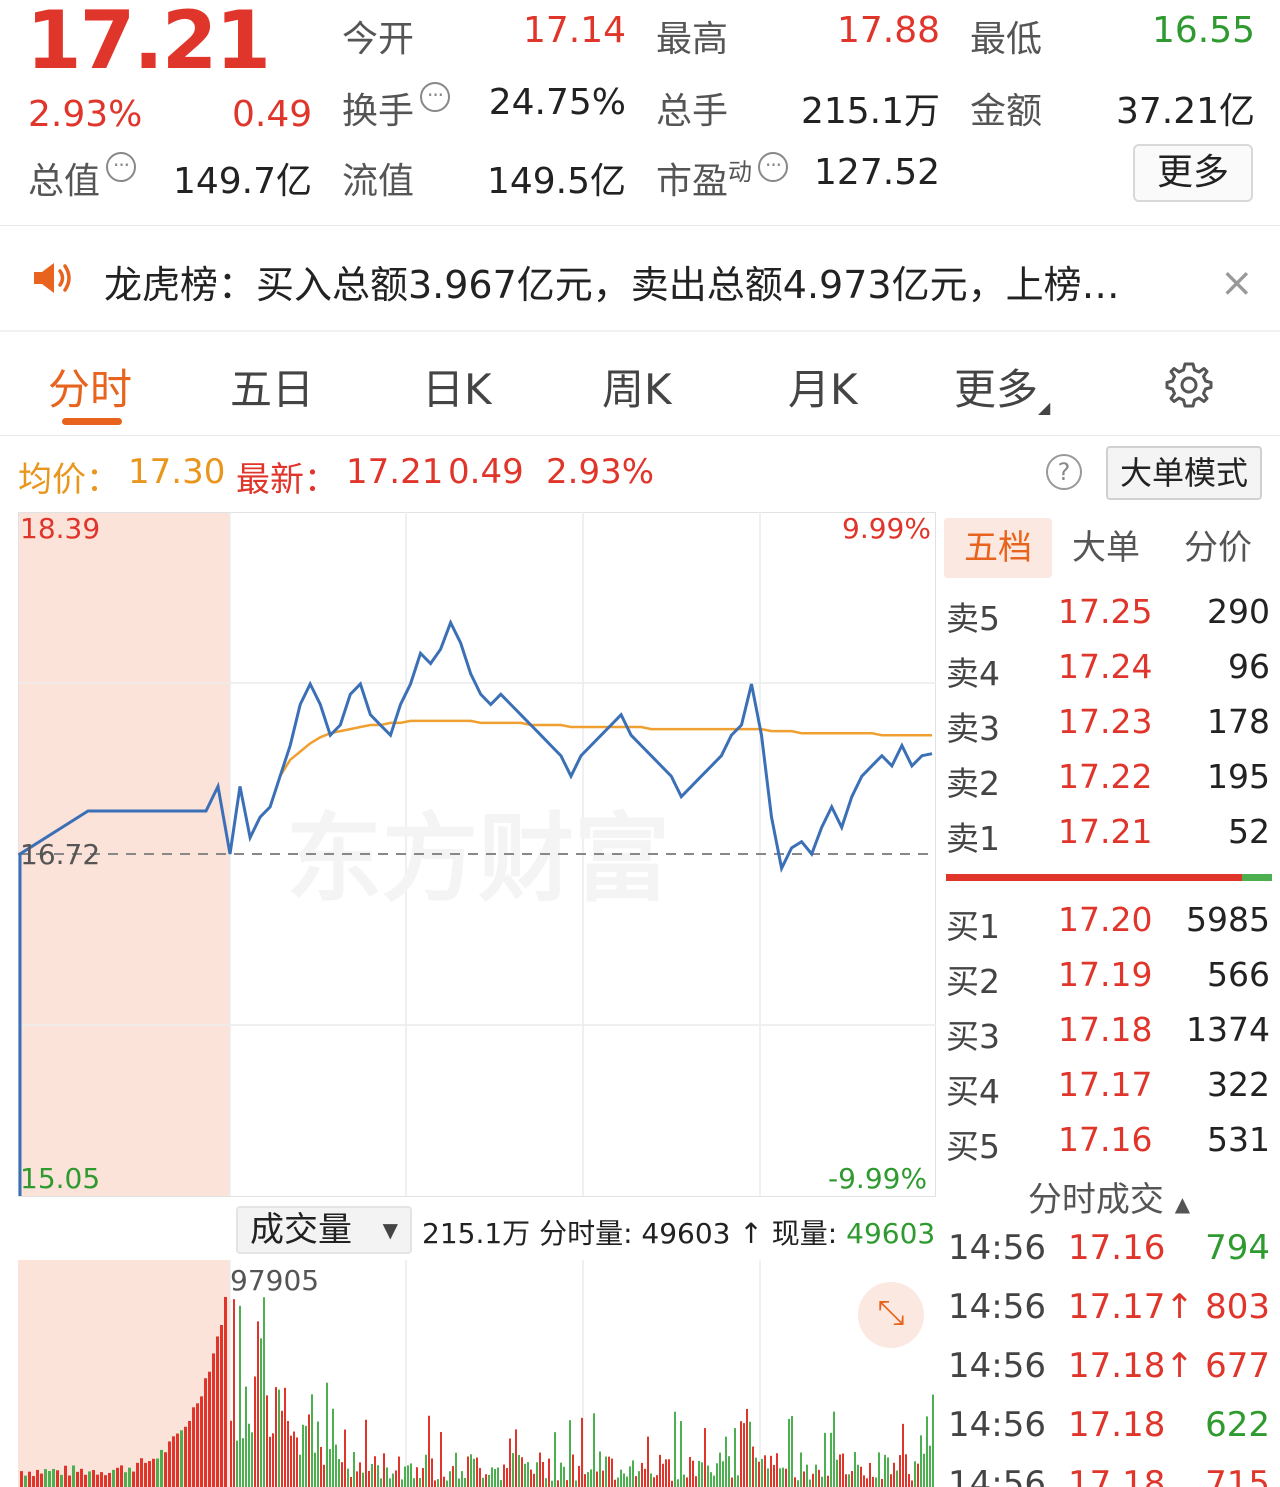 This screenshot has width=1280, height=1487. I want to click on bid-qty: 5985, so click(1228, 919).